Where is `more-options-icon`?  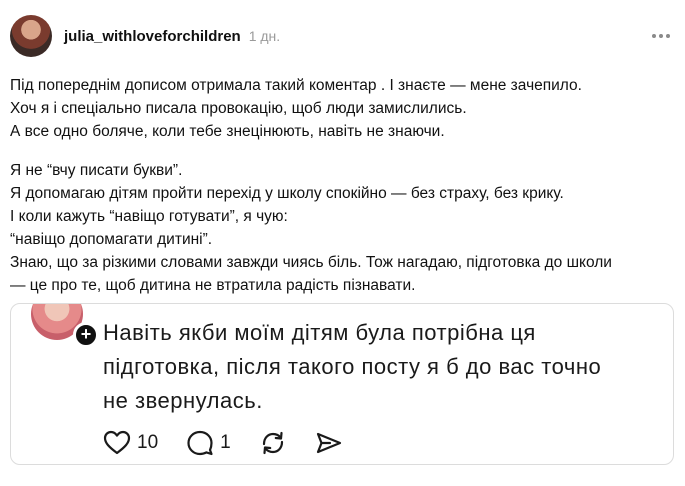
more-options-icon is located at coordinates (661, 36).